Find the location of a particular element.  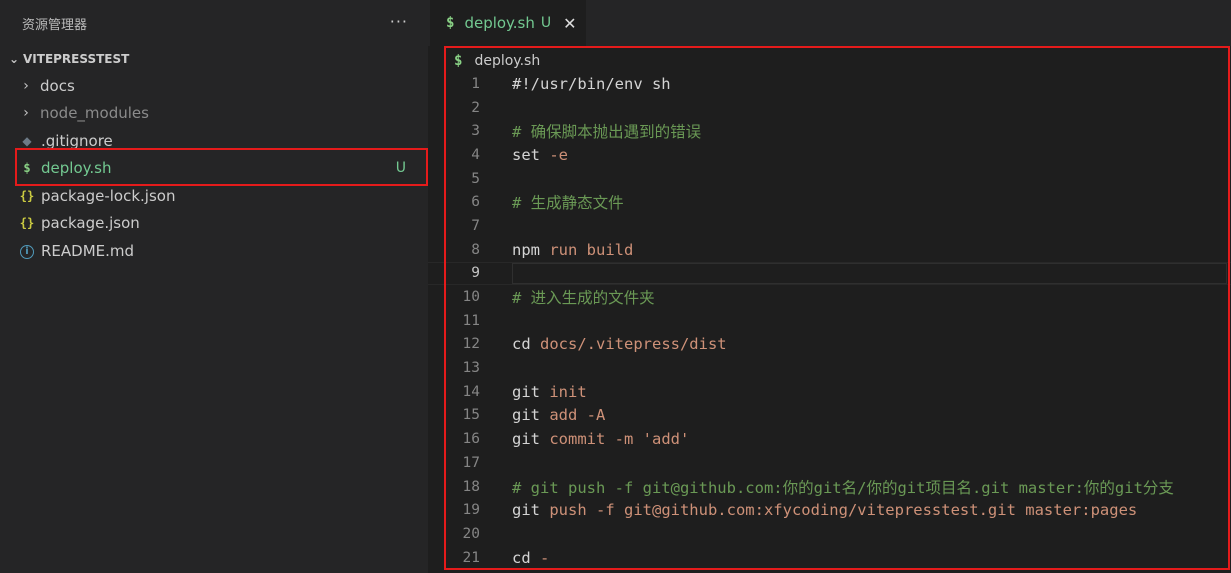

tree-item-label: docs is located at coordinates (57, 85).